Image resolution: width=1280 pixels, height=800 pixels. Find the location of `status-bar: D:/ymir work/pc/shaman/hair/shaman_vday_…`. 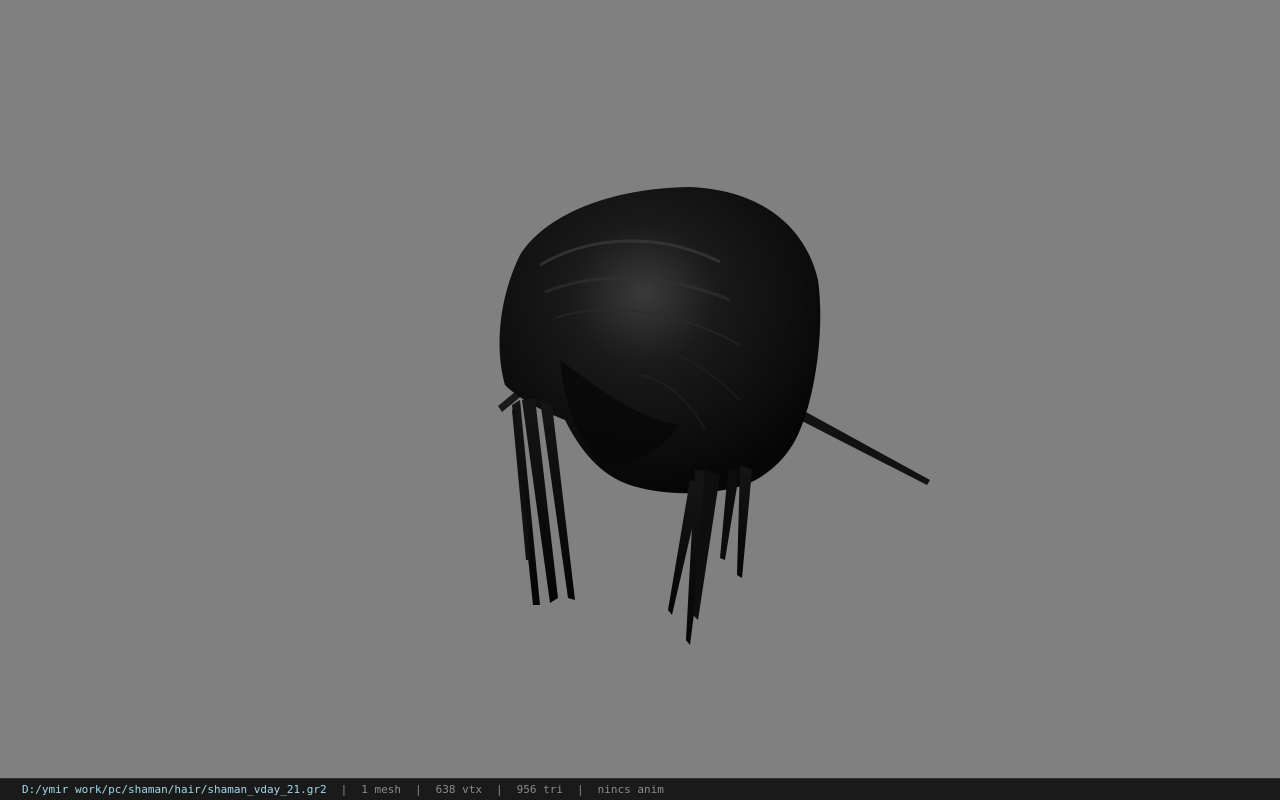

status-bar: D:/ymir work/pc/shaman/hair/shaman_vday_… is located at coordinates (640, 789).